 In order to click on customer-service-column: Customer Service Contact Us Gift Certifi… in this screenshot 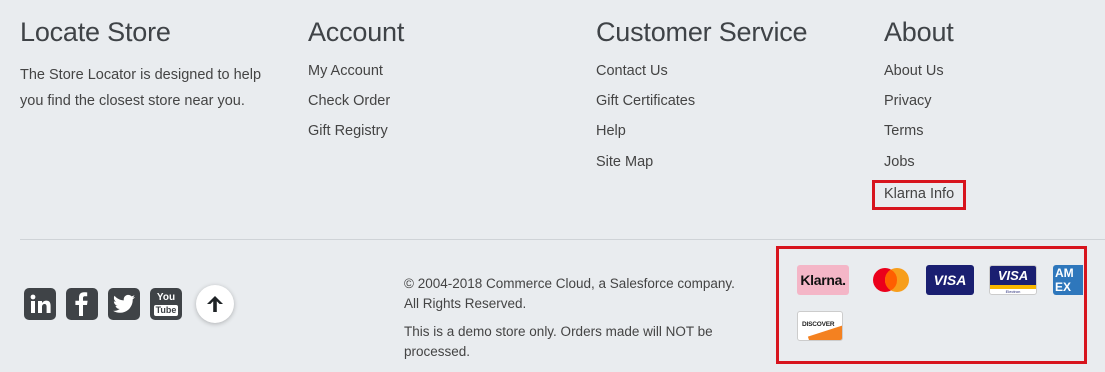, I will do `click(702, 98)`.